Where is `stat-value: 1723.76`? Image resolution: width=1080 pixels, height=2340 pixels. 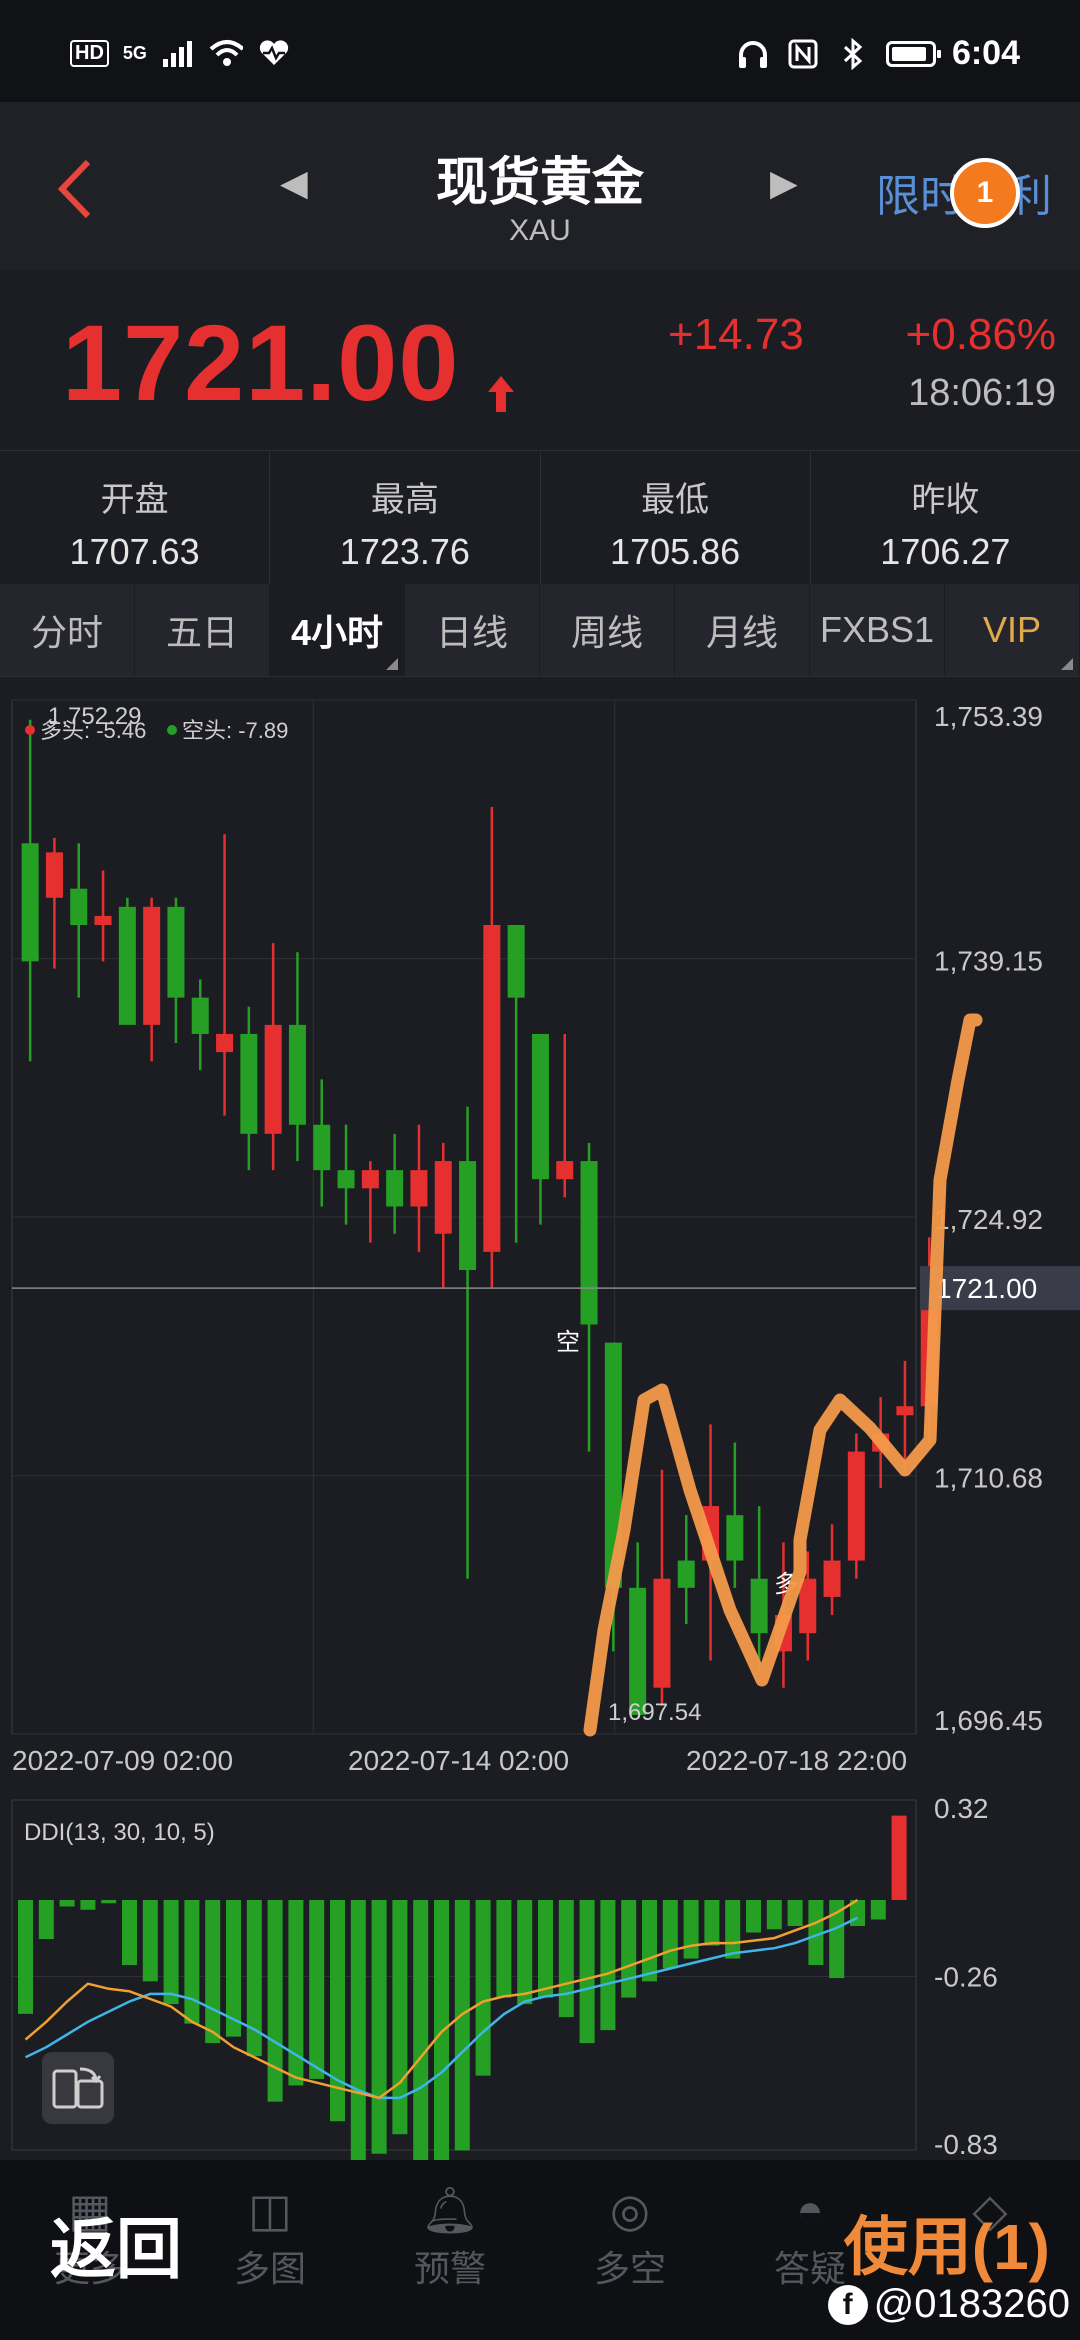 stat-value: 1723.76 is located at coordinates (404, 551).